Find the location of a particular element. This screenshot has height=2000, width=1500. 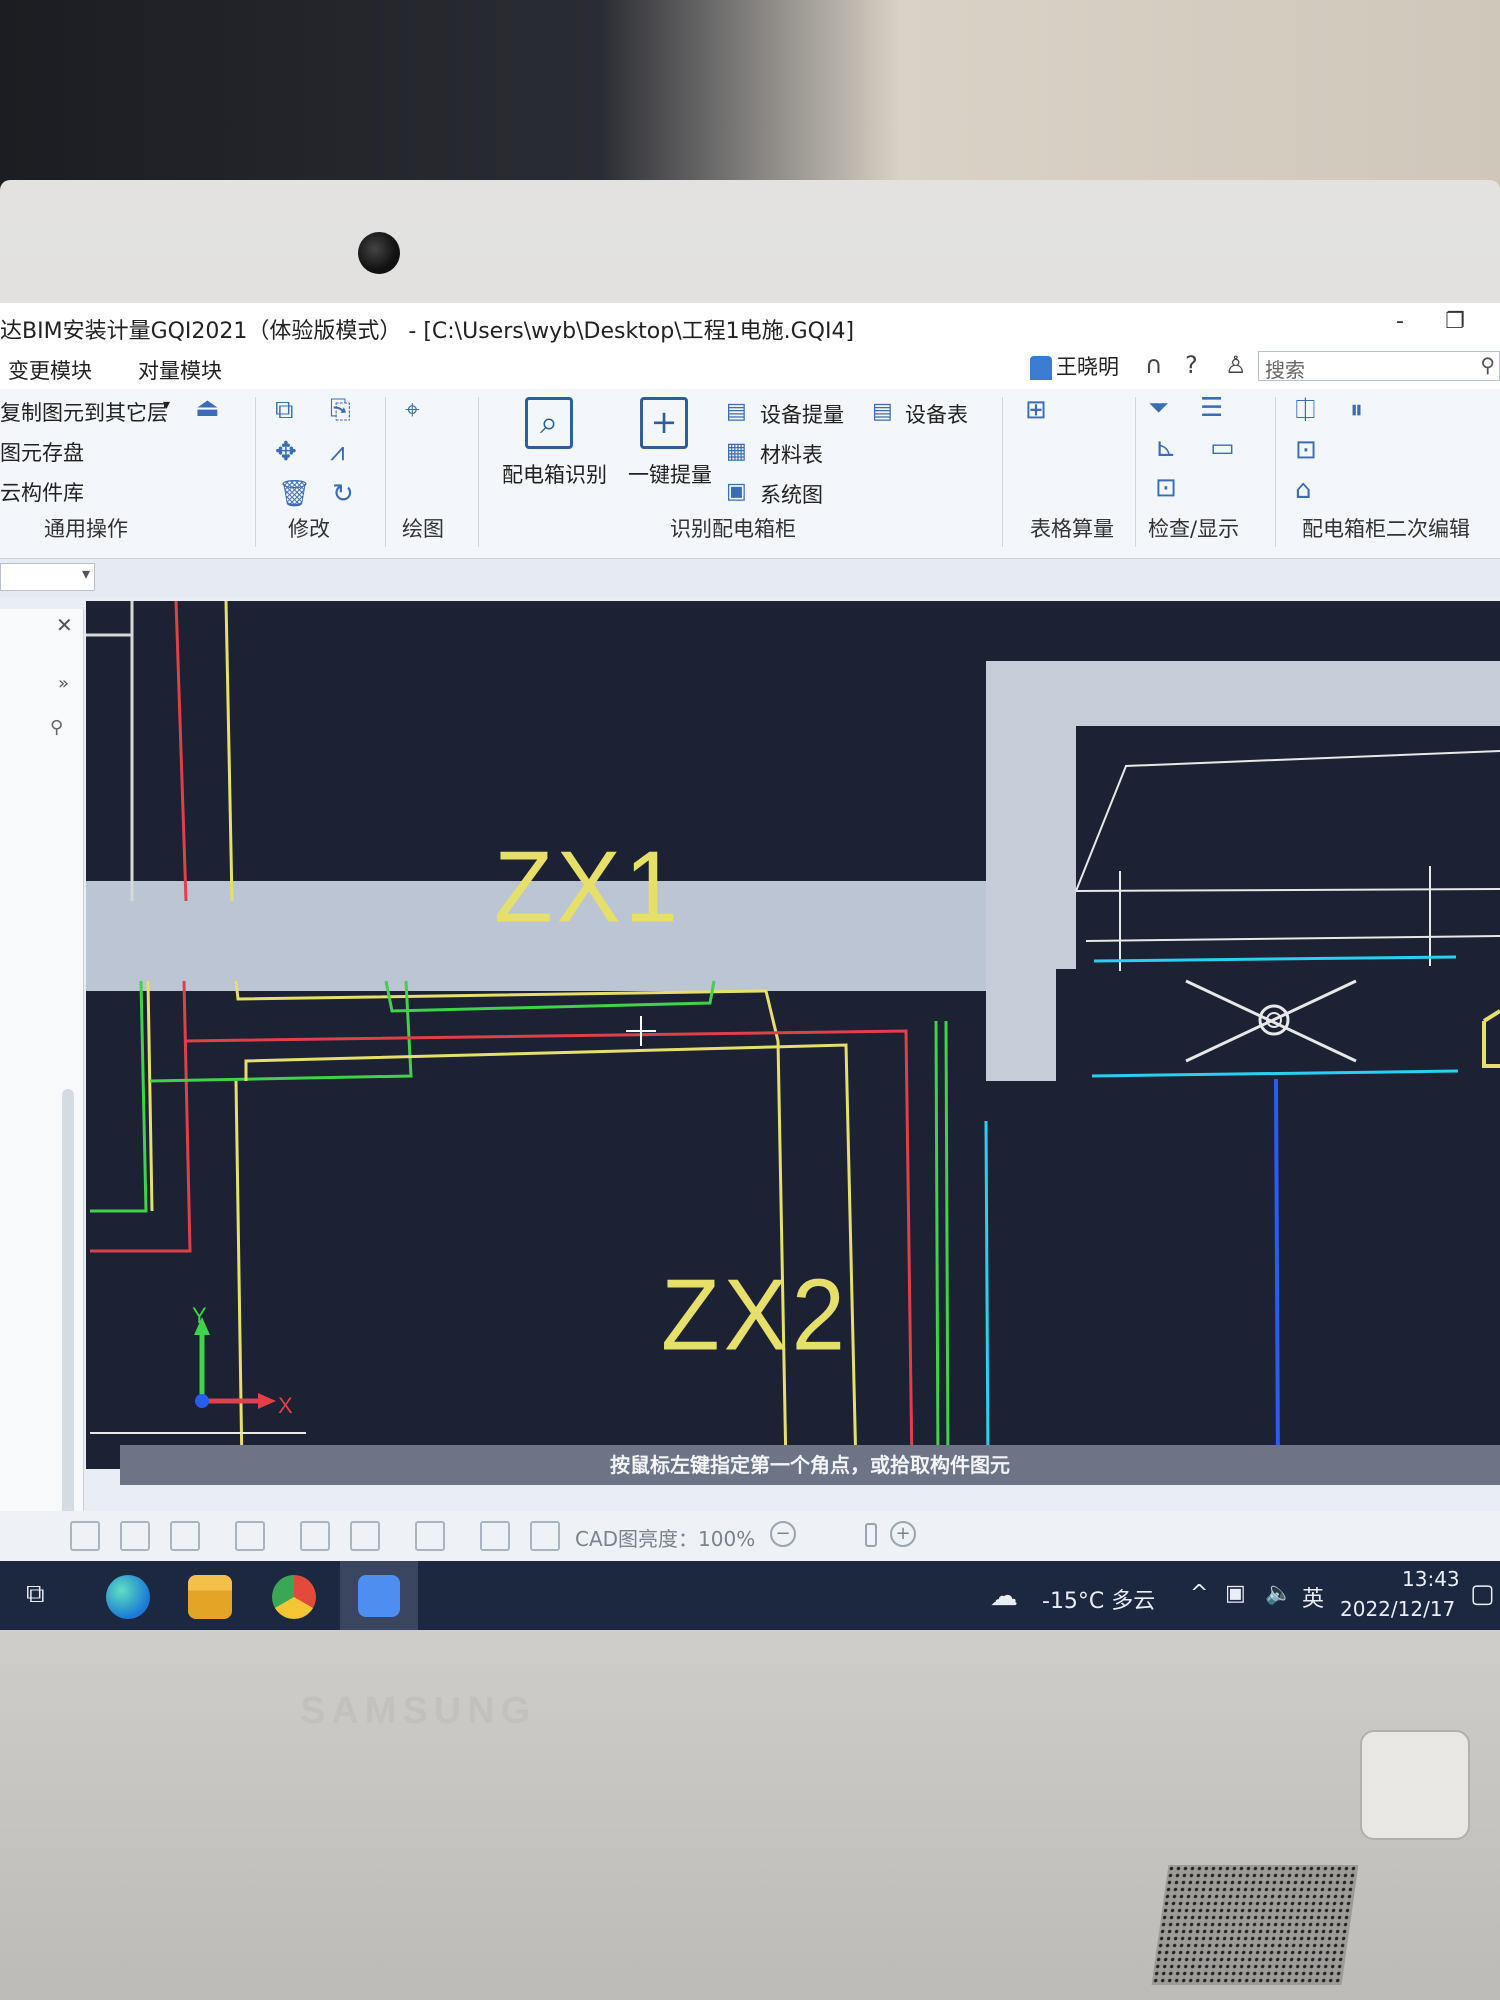

expand-icon: » is located at coordinates (63, 683).